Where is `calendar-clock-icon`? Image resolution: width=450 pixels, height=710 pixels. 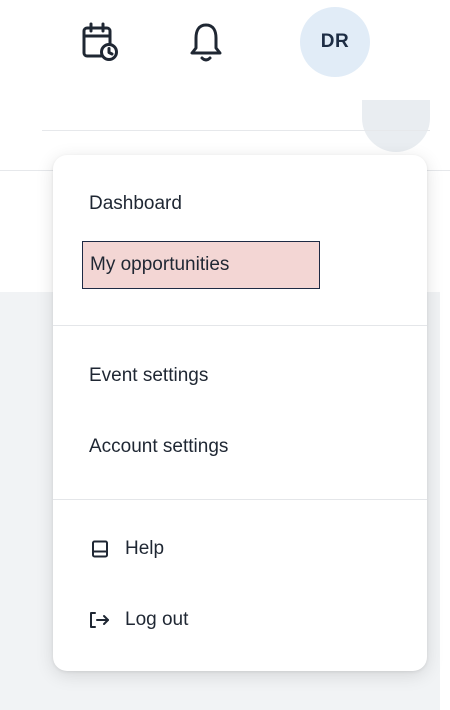
calendar-clock-icon is located at coordinates (100, 42).